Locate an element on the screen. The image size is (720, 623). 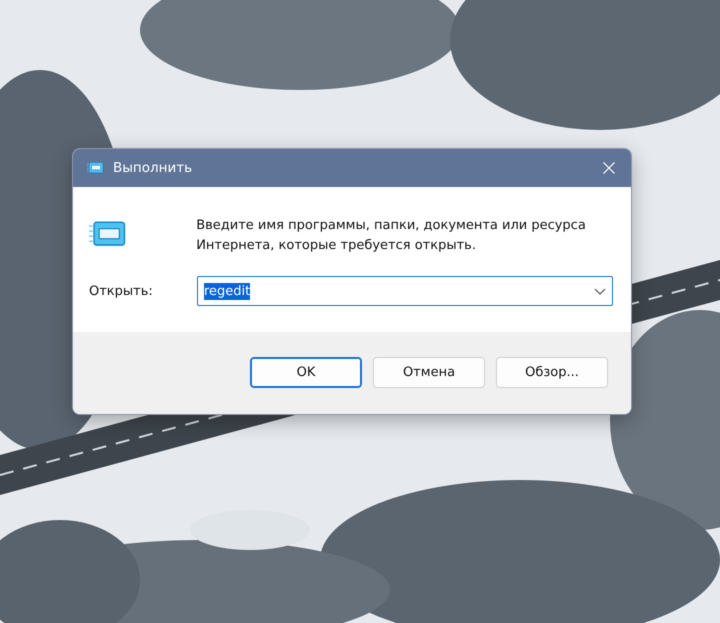
window-title: Выполнить is located at coordinates (153, 168).